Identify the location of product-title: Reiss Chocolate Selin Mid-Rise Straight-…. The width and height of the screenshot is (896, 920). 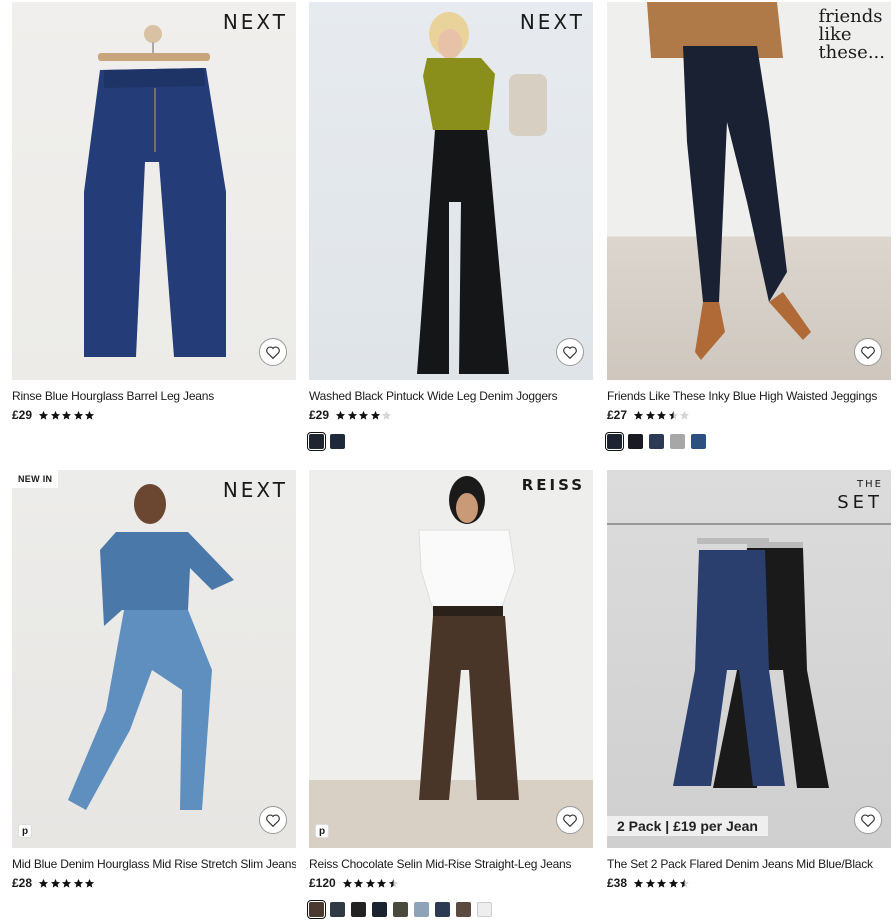
(451, 864).